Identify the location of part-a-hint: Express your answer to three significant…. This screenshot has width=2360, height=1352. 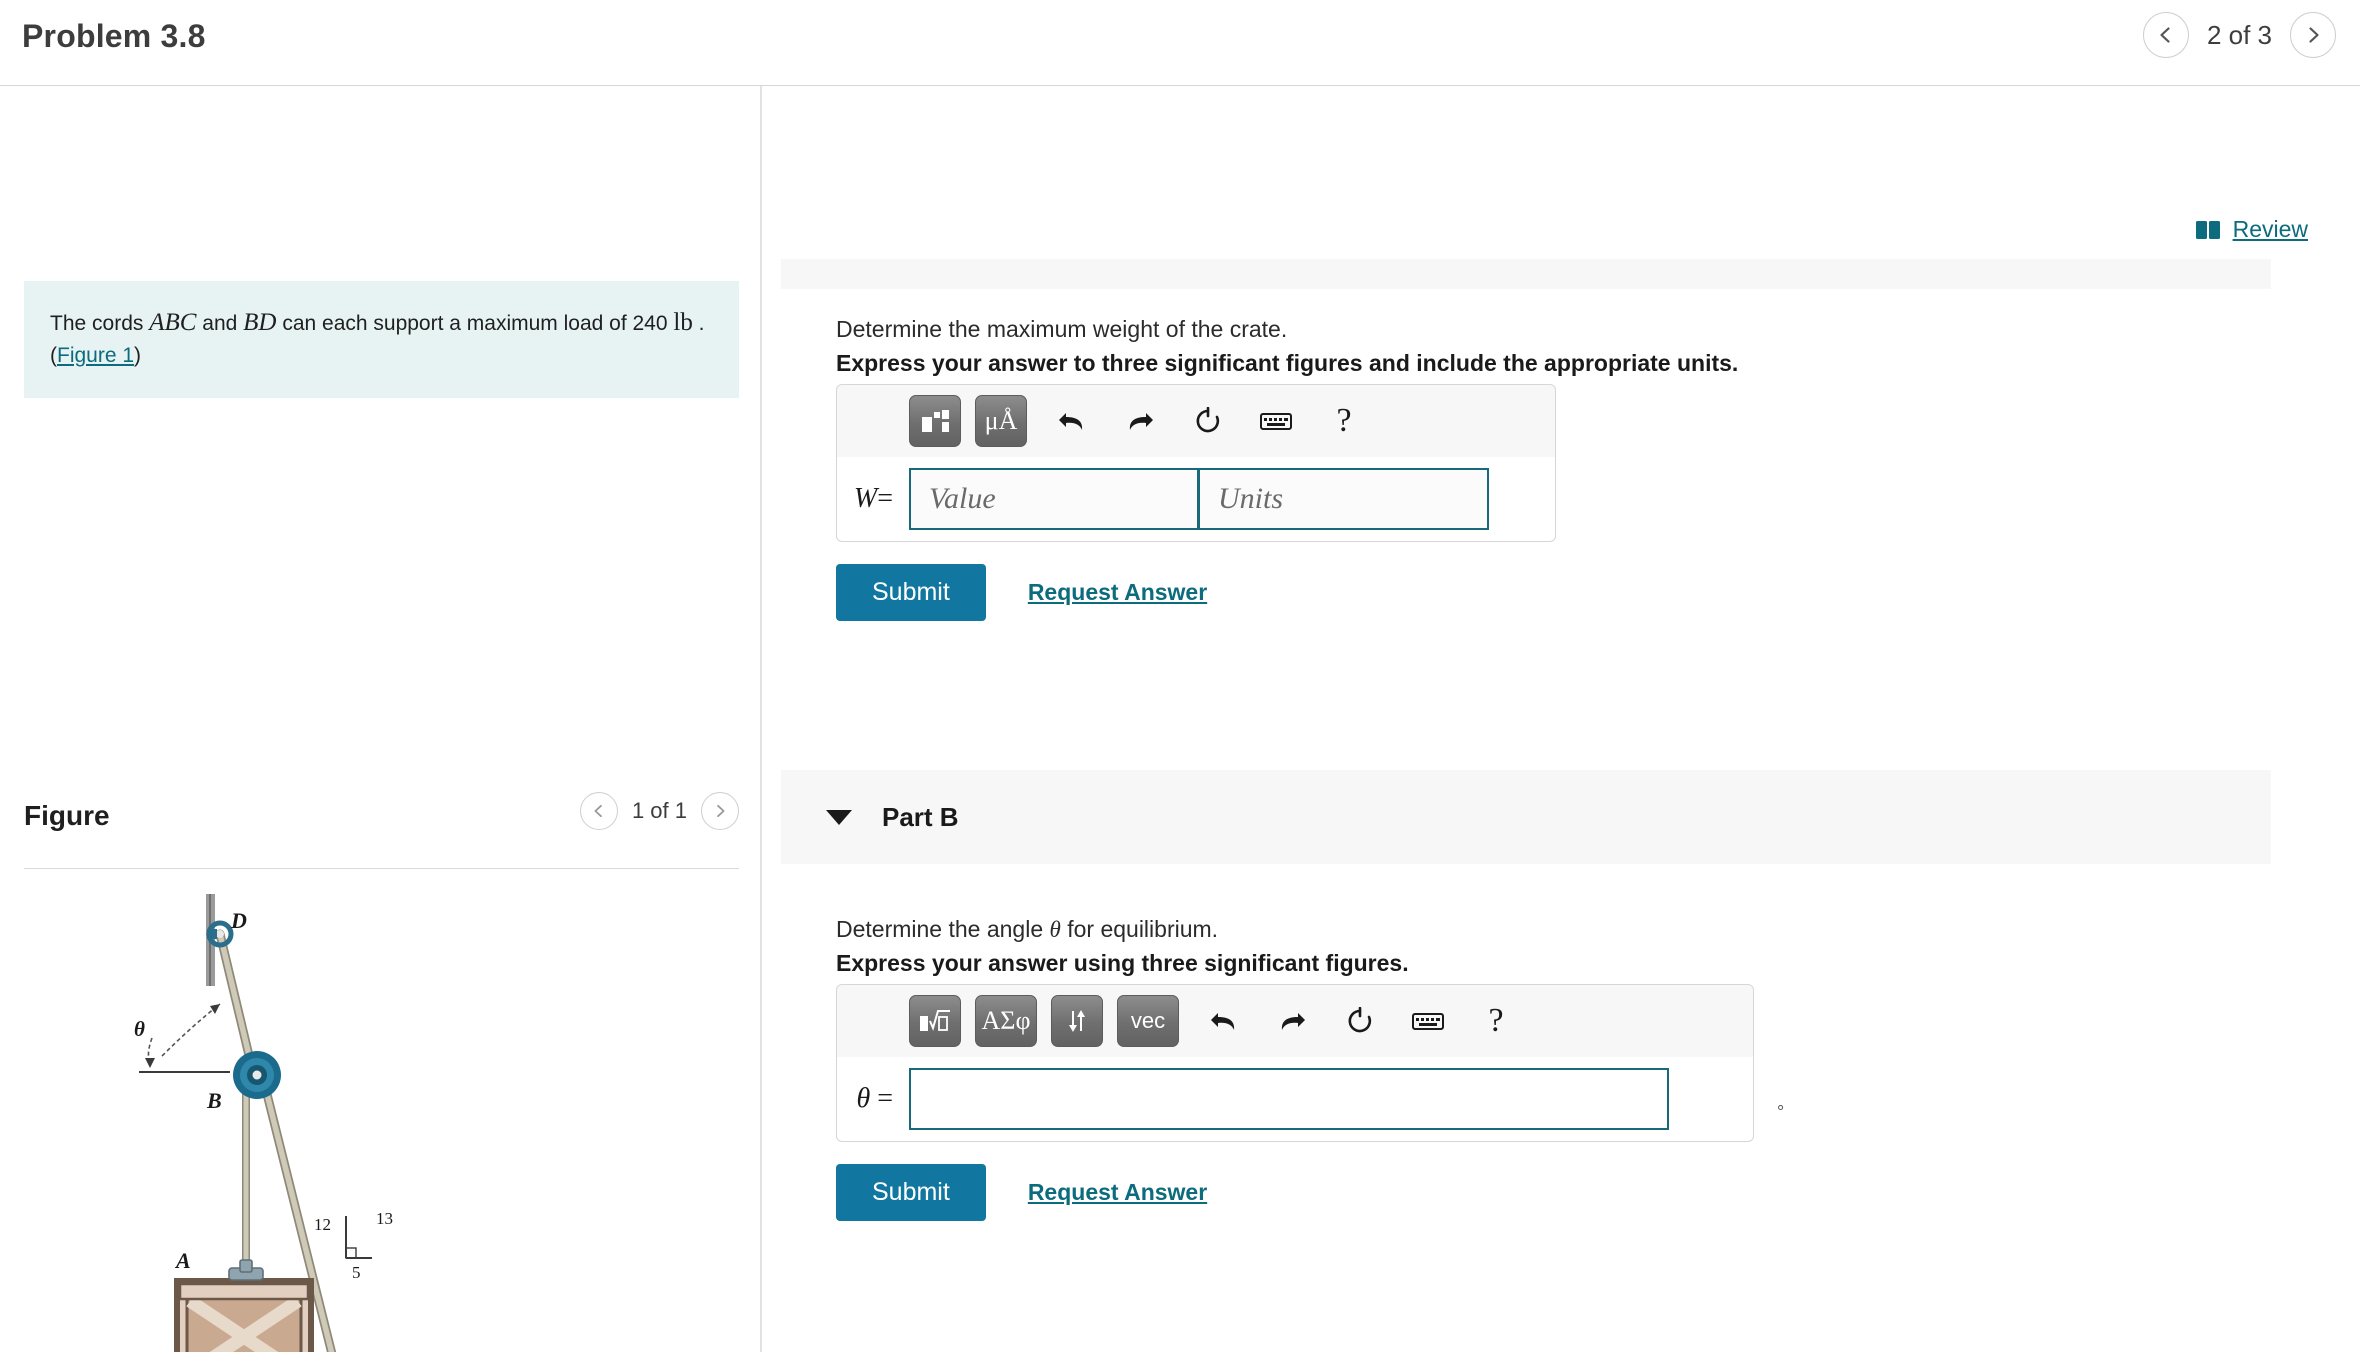
(1287, 363).